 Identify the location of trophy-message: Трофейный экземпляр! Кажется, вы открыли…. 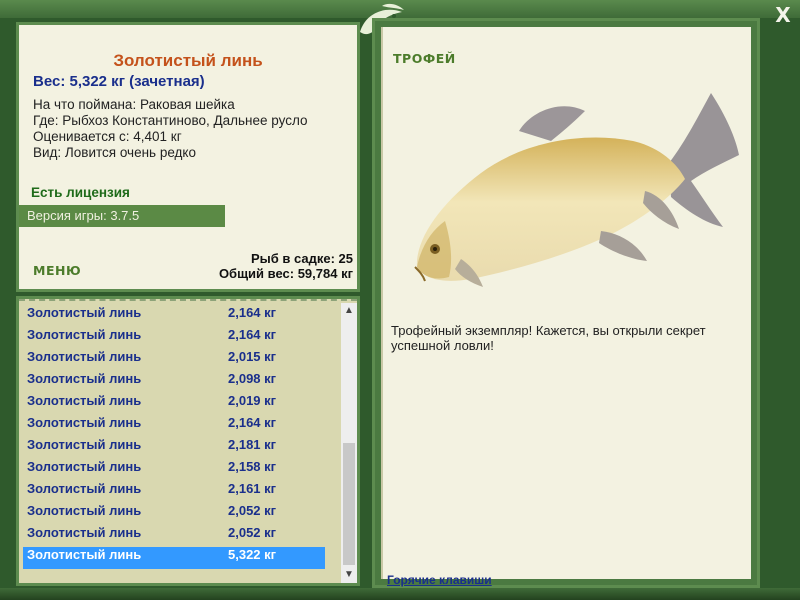
(548, 338).